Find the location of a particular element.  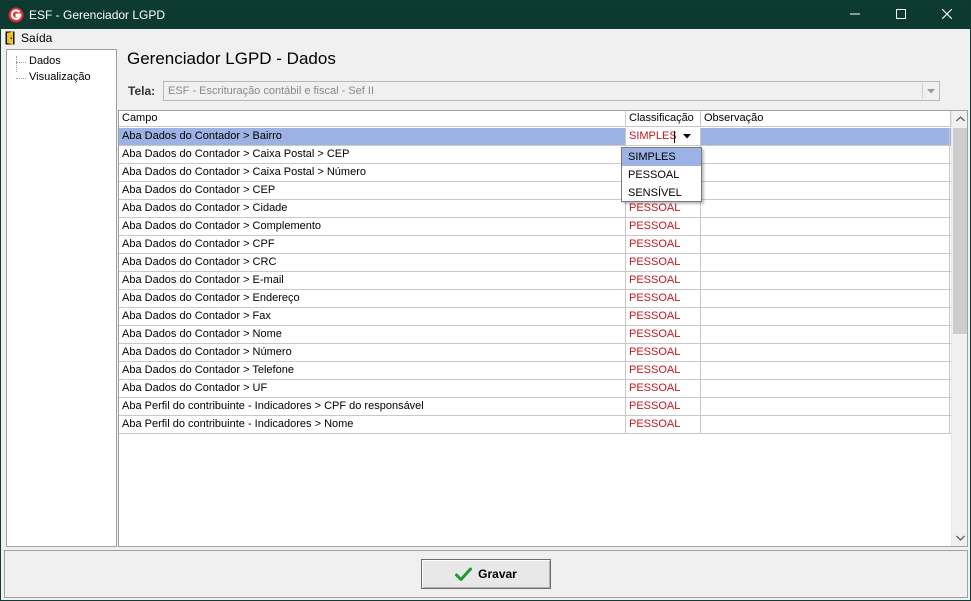

table-row: Aba Dados do Contador > Endereço PESSOAL is located at coordinates (535, 299).